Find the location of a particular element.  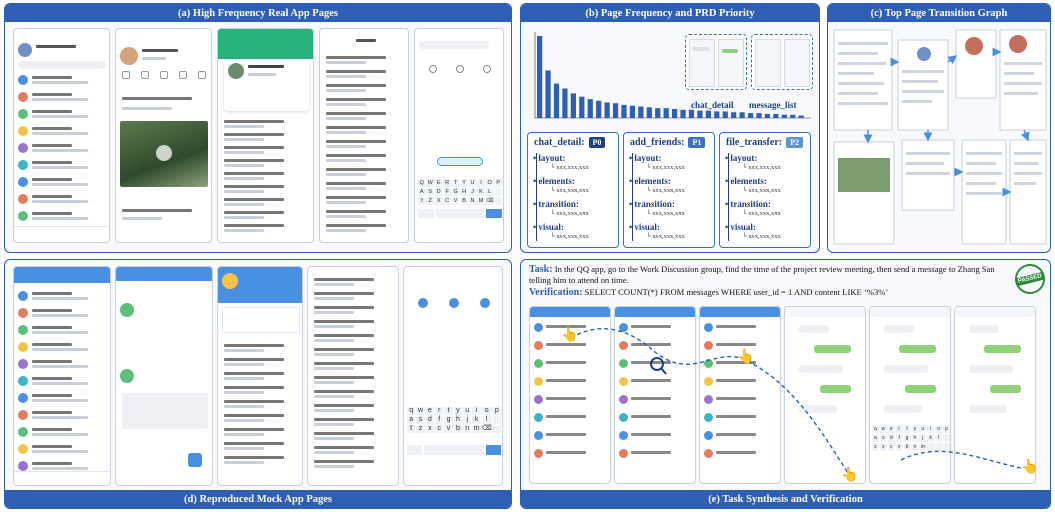

panel-e-title: (e) Task Synthesis and Verification is located at coordinates (785, 499).